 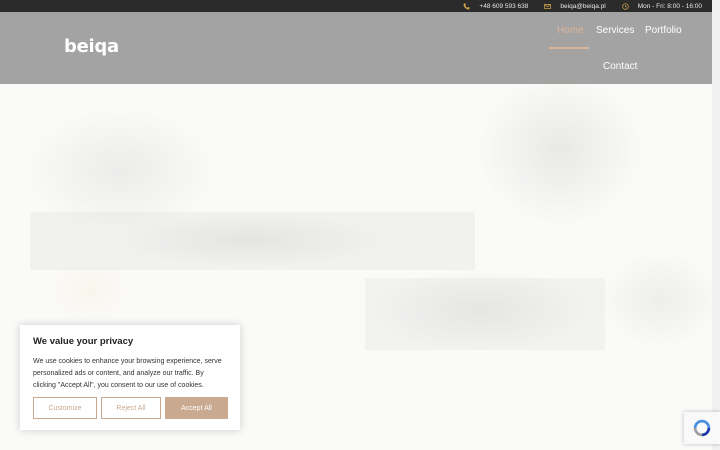 What do you see at coordinates (504, 6) in the screenshot?
I see `phone-number: +48 609 593 638` at bounding box center [504, 6].